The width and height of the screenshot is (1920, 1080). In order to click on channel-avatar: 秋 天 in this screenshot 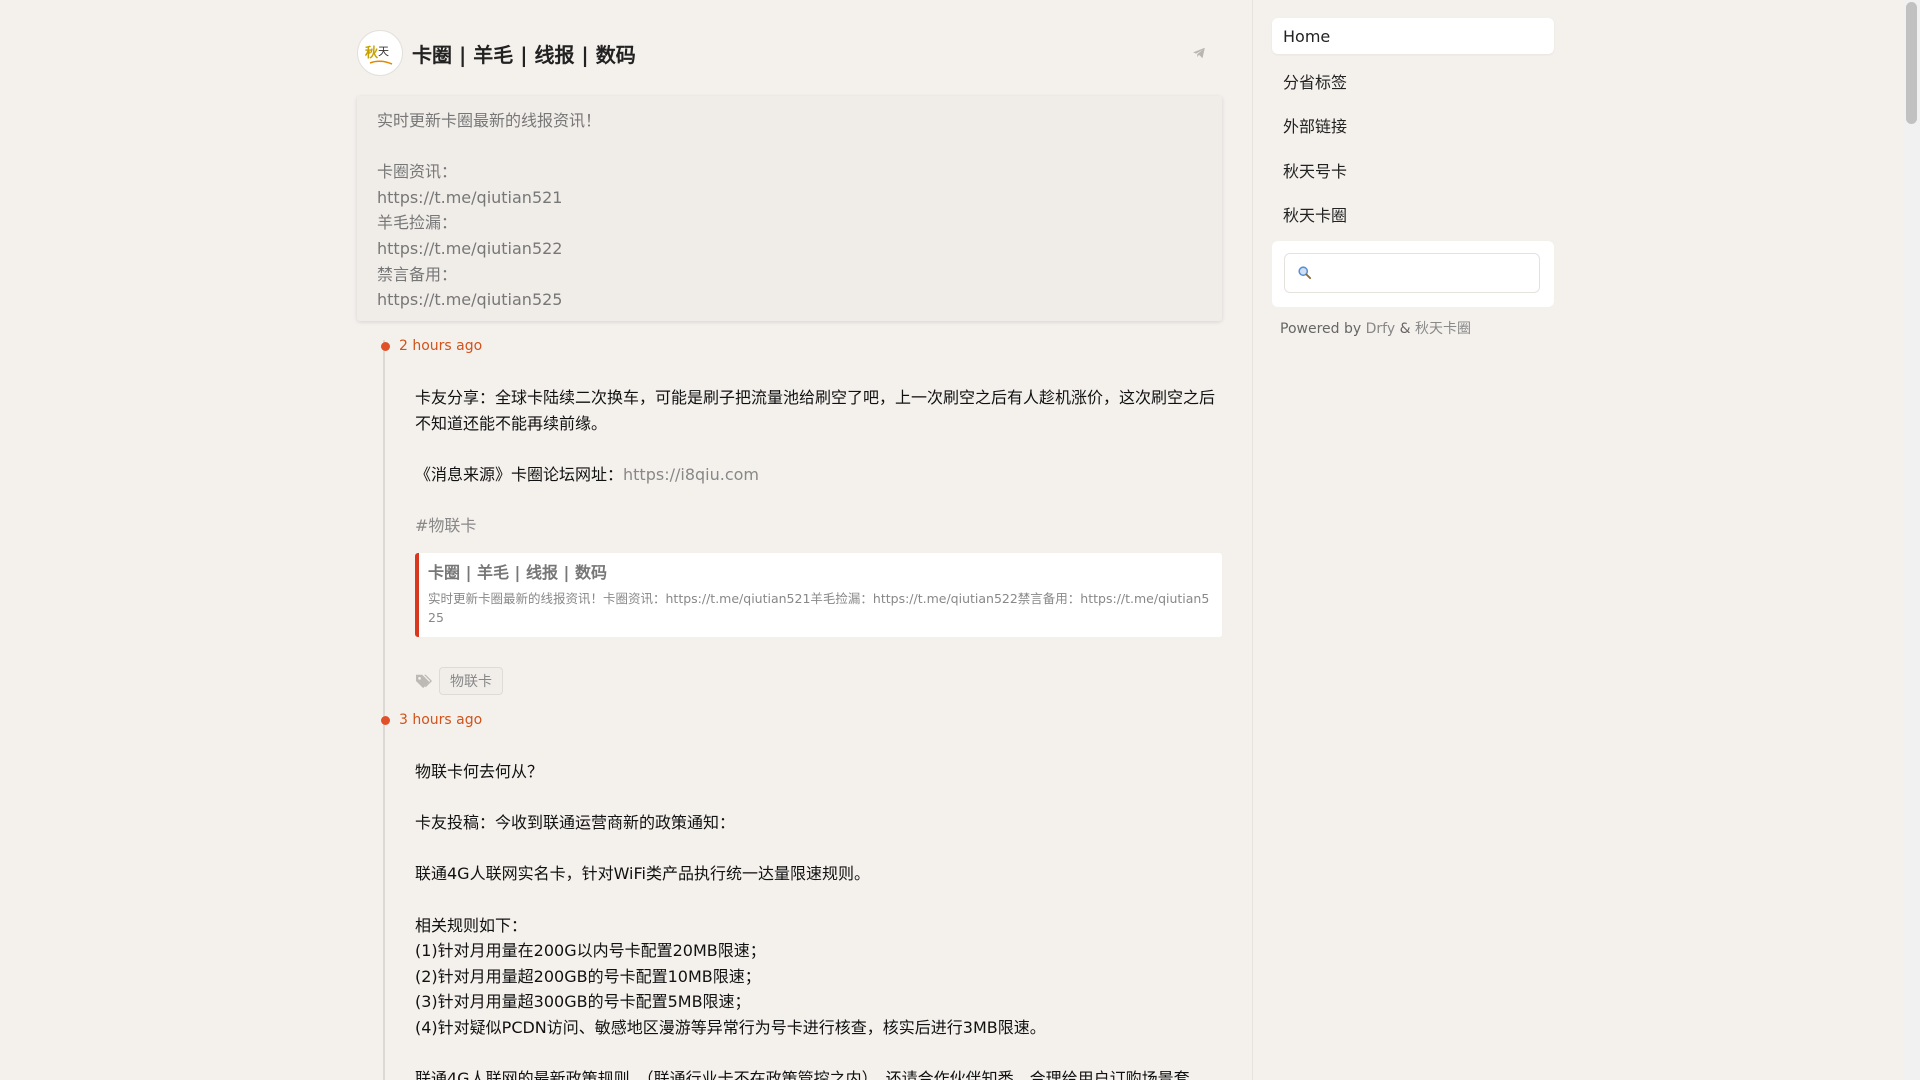, I will do `click(380, 53)`.